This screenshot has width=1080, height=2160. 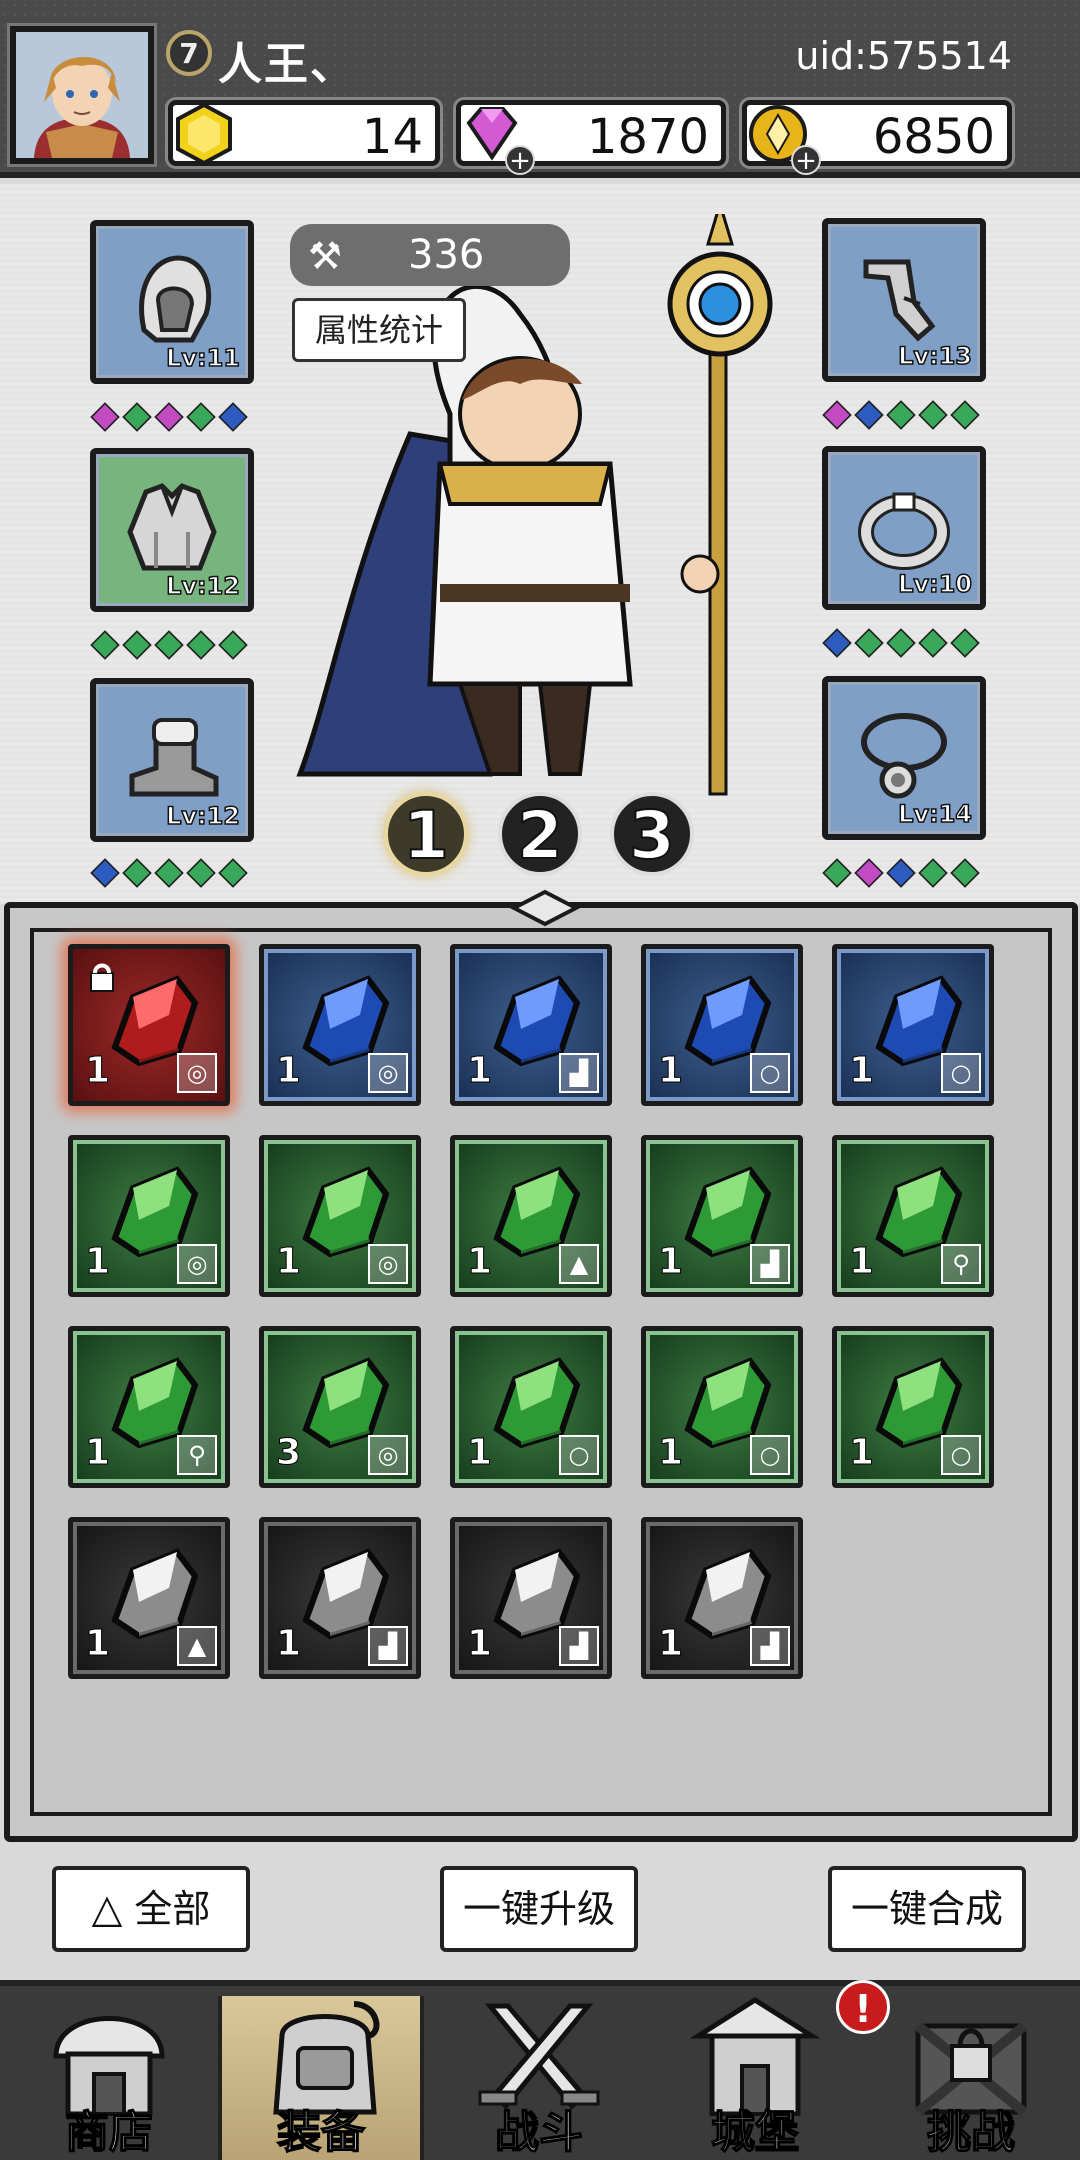 What do you see at coordinates (321, 2132) in the screenshot?
I see `tab-label: 装备` at bounding box center [321, 2132].